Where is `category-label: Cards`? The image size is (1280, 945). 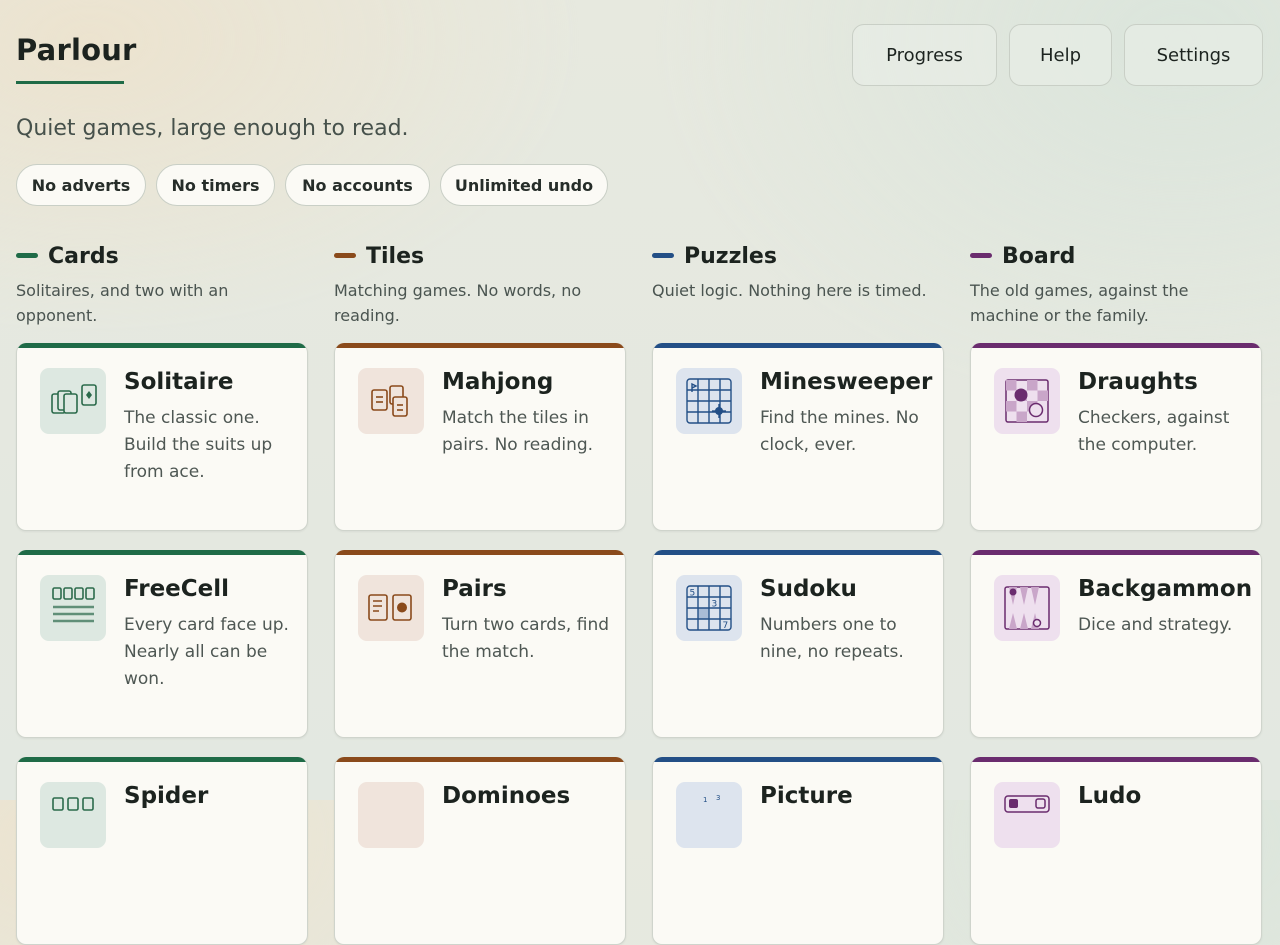 category-label: Cards is located at coordinates (83, 256).